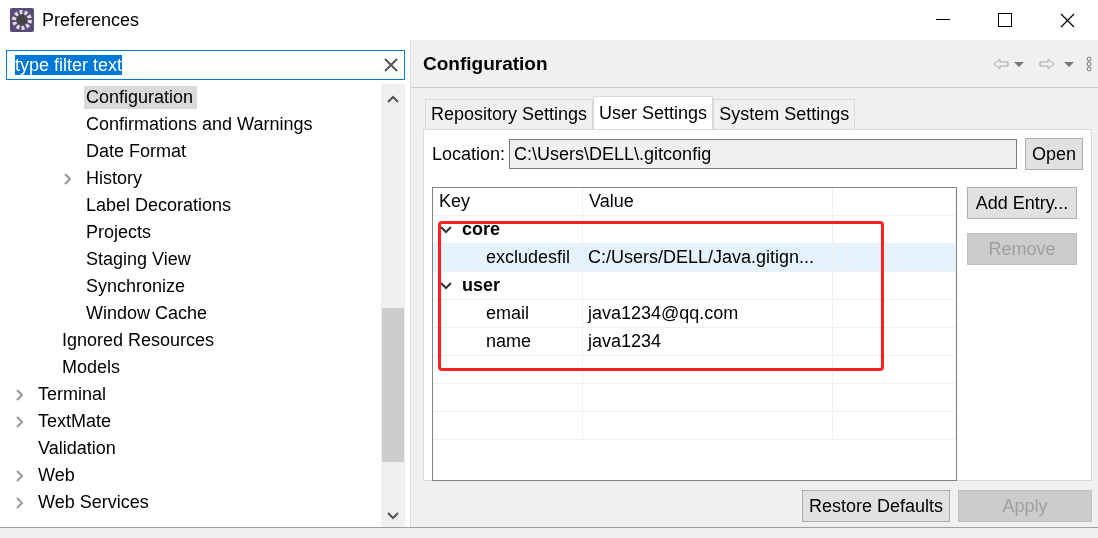 The image size is (1098, 538). I want to click on tree-item: Terminal, so click(73, 394).